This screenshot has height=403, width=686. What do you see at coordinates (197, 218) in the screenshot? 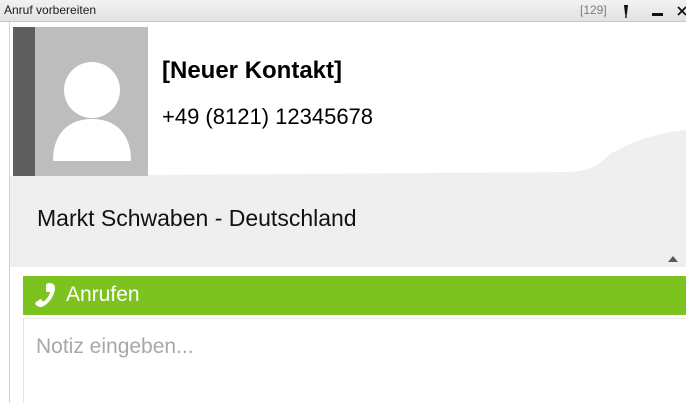
I see `contact-location: Markt Schwaben - Deutschland` at bounding box center [197, 218].